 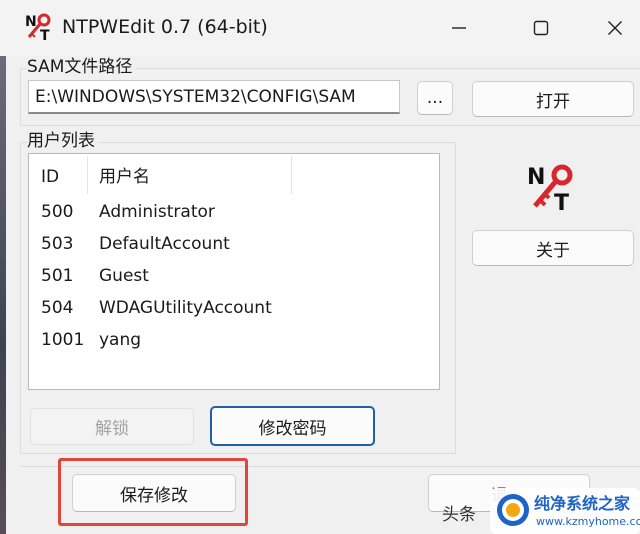 I want to click on sam-path-label: SAM文件路径, so click(x=82, y=67).